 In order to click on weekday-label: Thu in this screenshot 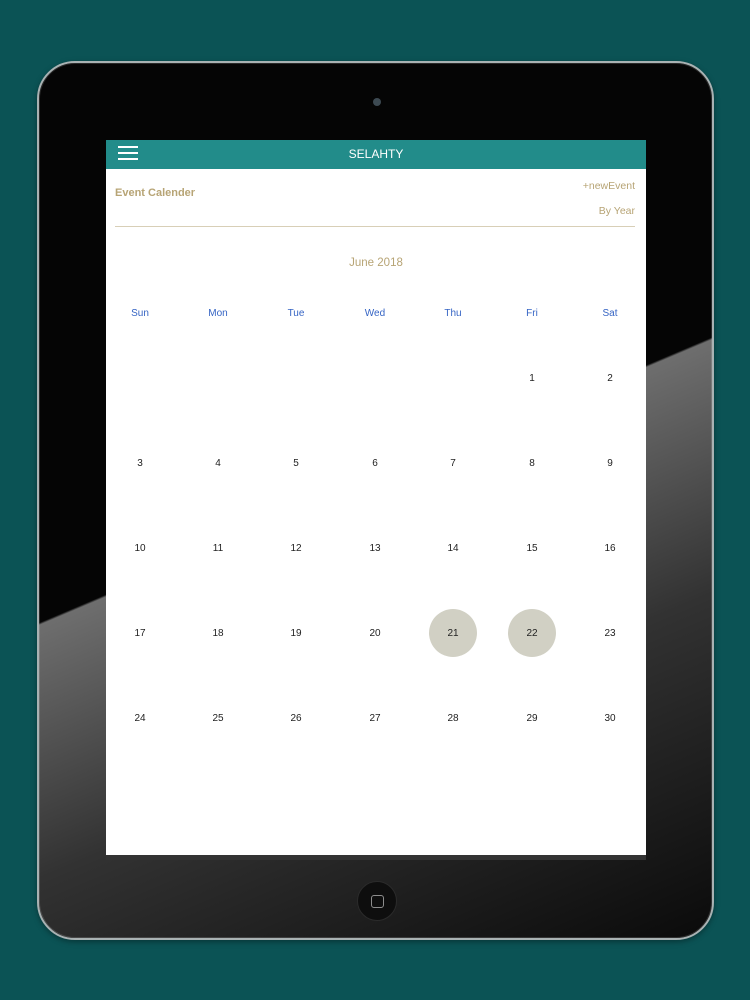, I will do `click(453, 313)`.